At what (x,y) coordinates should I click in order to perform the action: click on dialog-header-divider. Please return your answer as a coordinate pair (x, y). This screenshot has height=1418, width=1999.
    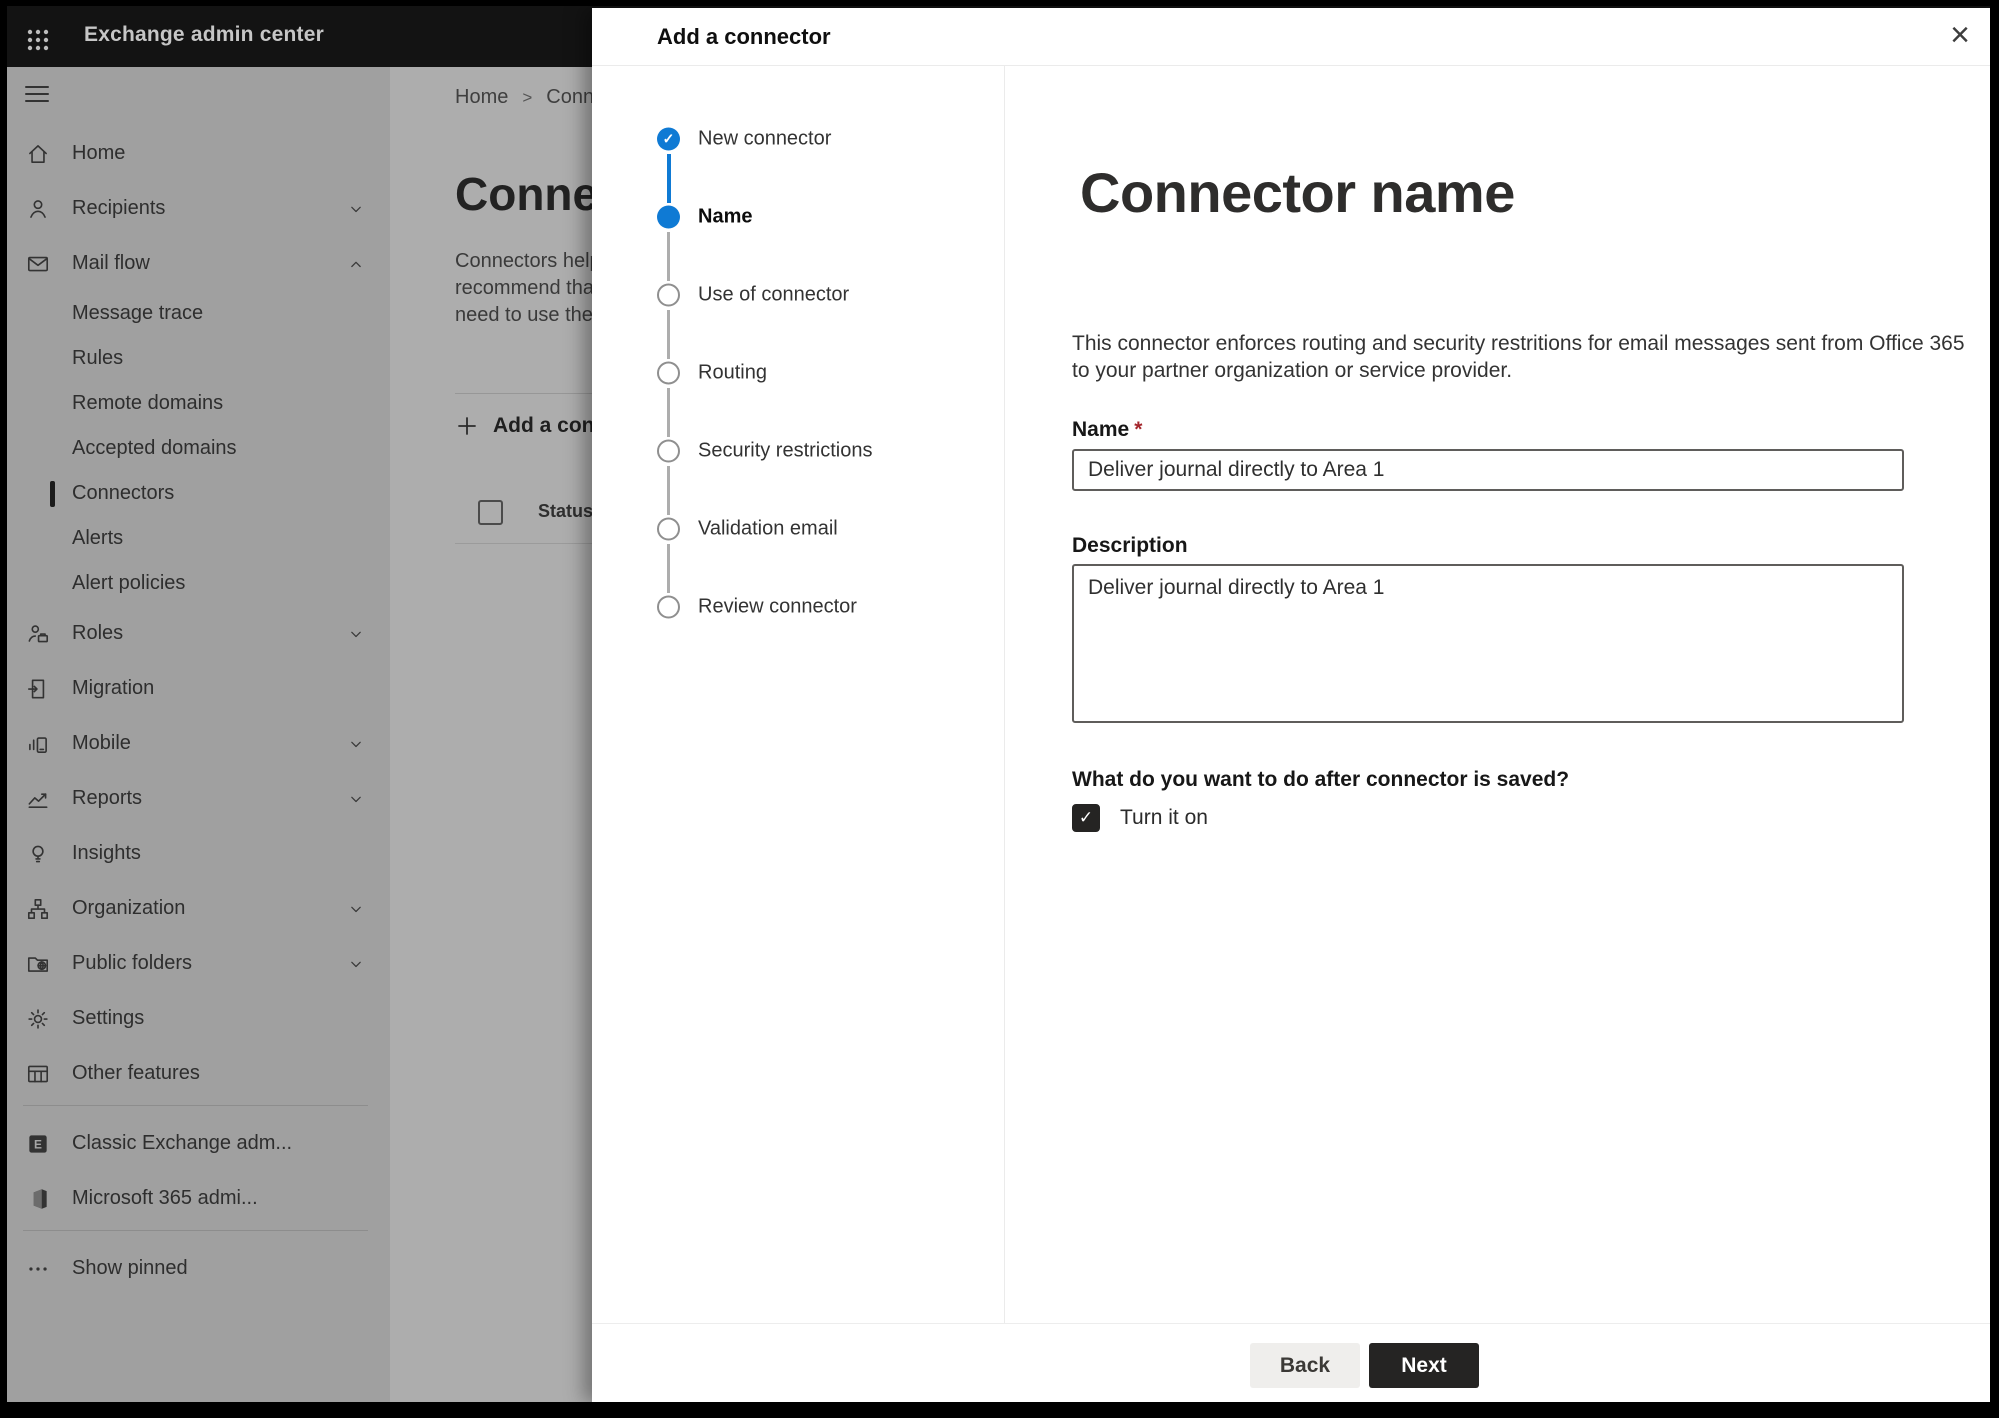
    Looking at the image, I should click on (1291, 65).